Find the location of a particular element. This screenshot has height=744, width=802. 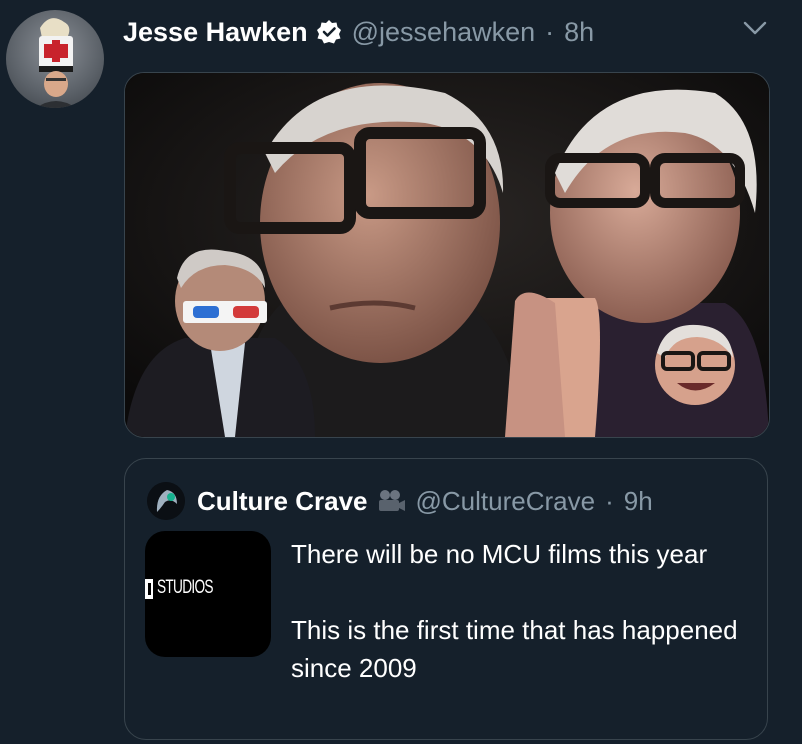

author-avatar is located at coordinates (55, 59).